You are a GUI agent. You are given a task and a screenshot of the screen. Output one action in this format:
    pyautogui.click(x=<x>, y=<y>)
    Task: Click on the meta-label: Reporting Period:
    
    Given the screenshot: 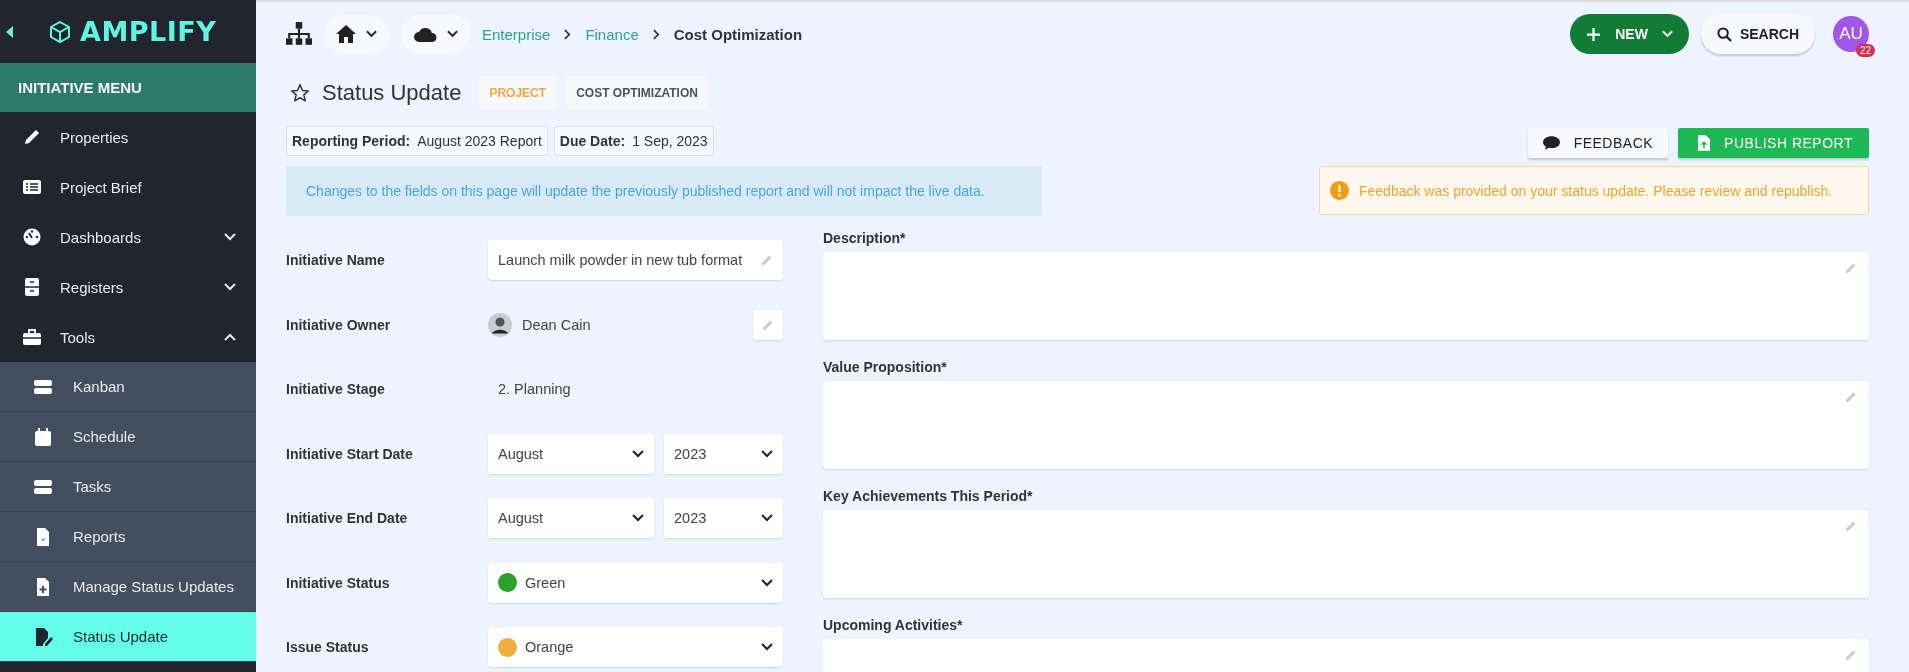 What is the action you would take?
    pyautogui.click(x=351, y=141)
    